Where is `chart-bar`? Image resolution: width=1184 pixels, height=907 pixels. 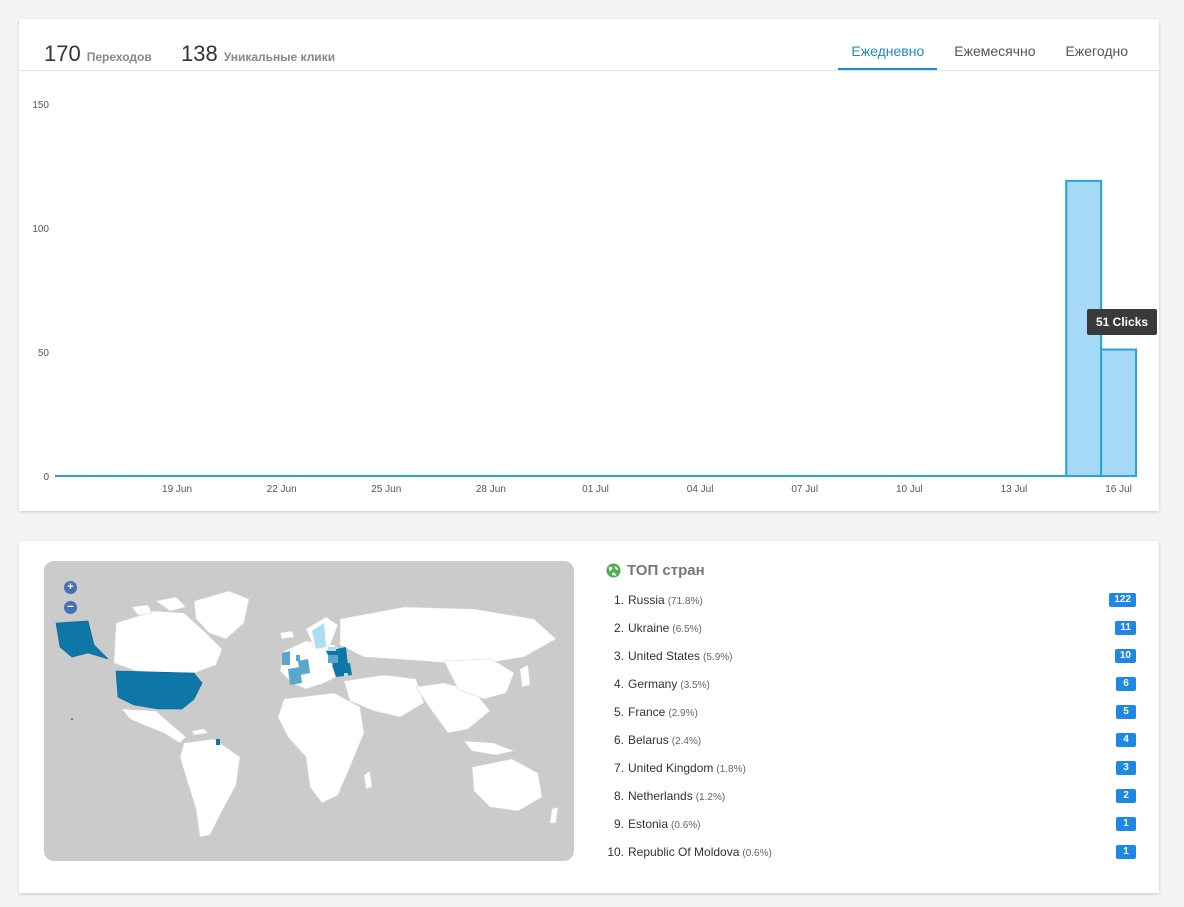
chart-bar is located at coordinates (1118, 412).